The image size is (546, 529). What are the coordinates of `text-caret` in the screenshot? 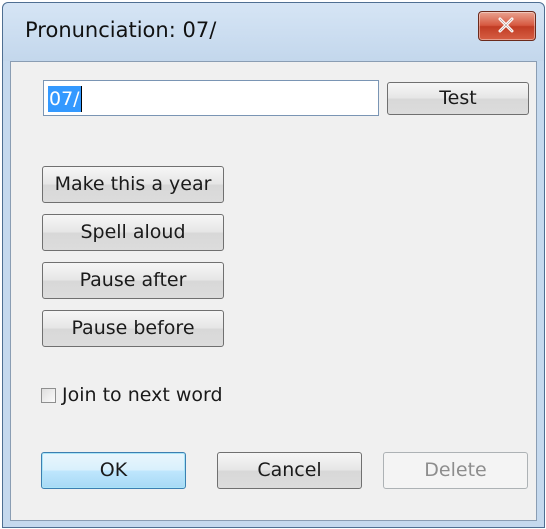 It's located at (81, 99).